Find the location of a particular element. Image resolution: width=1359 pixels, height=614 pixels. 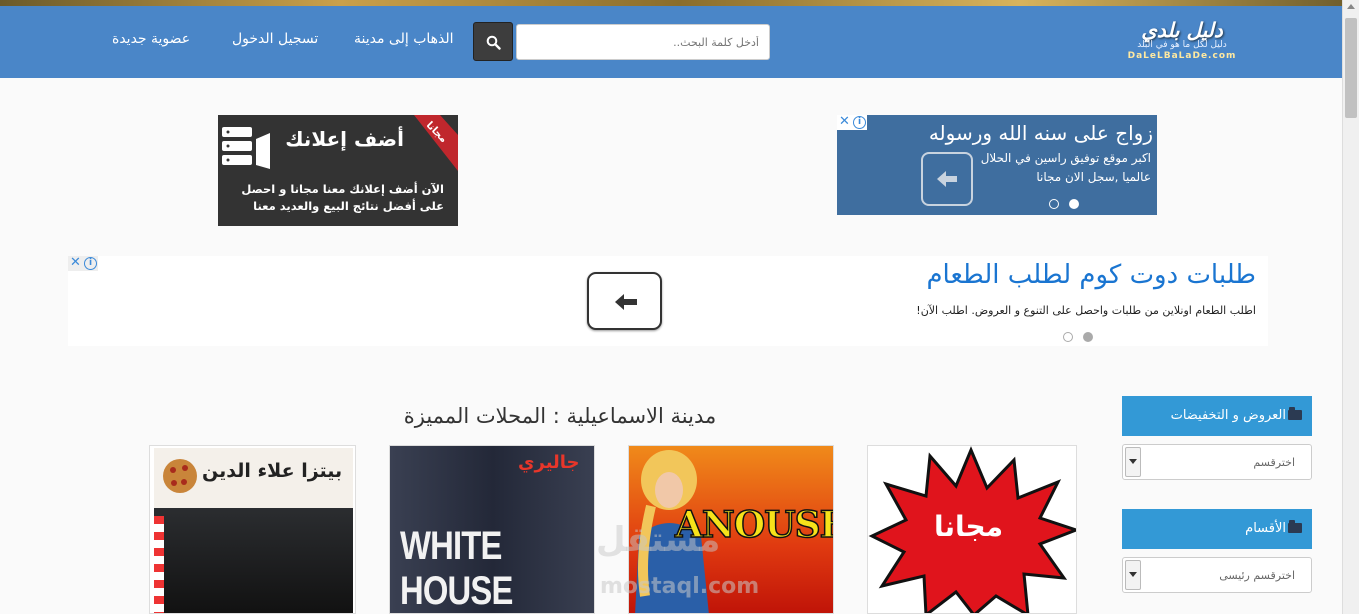

server-icon is located at coordinates (246, 148).